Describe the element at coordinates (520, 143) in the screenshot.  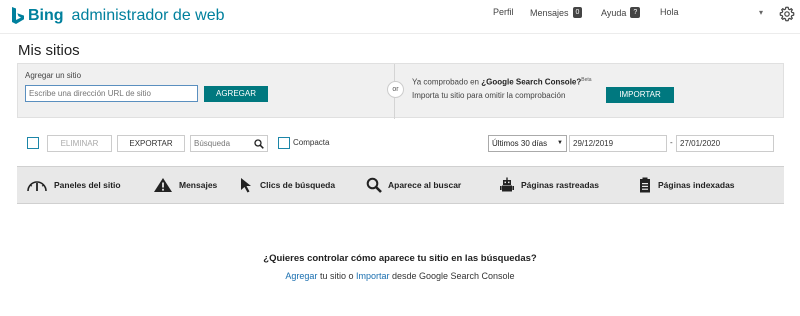
I see `date-range-value: Últimos 30 días` at that location.